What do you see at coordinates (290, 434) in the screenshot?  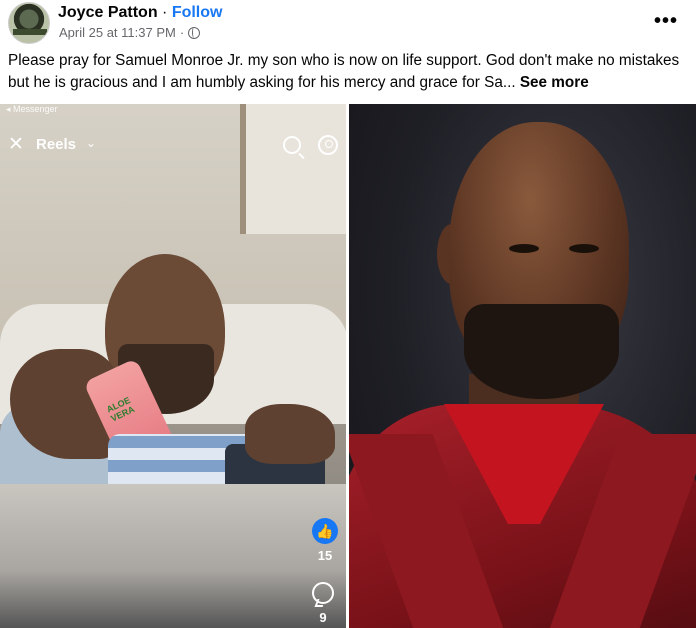 I see `patient-hand` at bounding box center [290, 434].